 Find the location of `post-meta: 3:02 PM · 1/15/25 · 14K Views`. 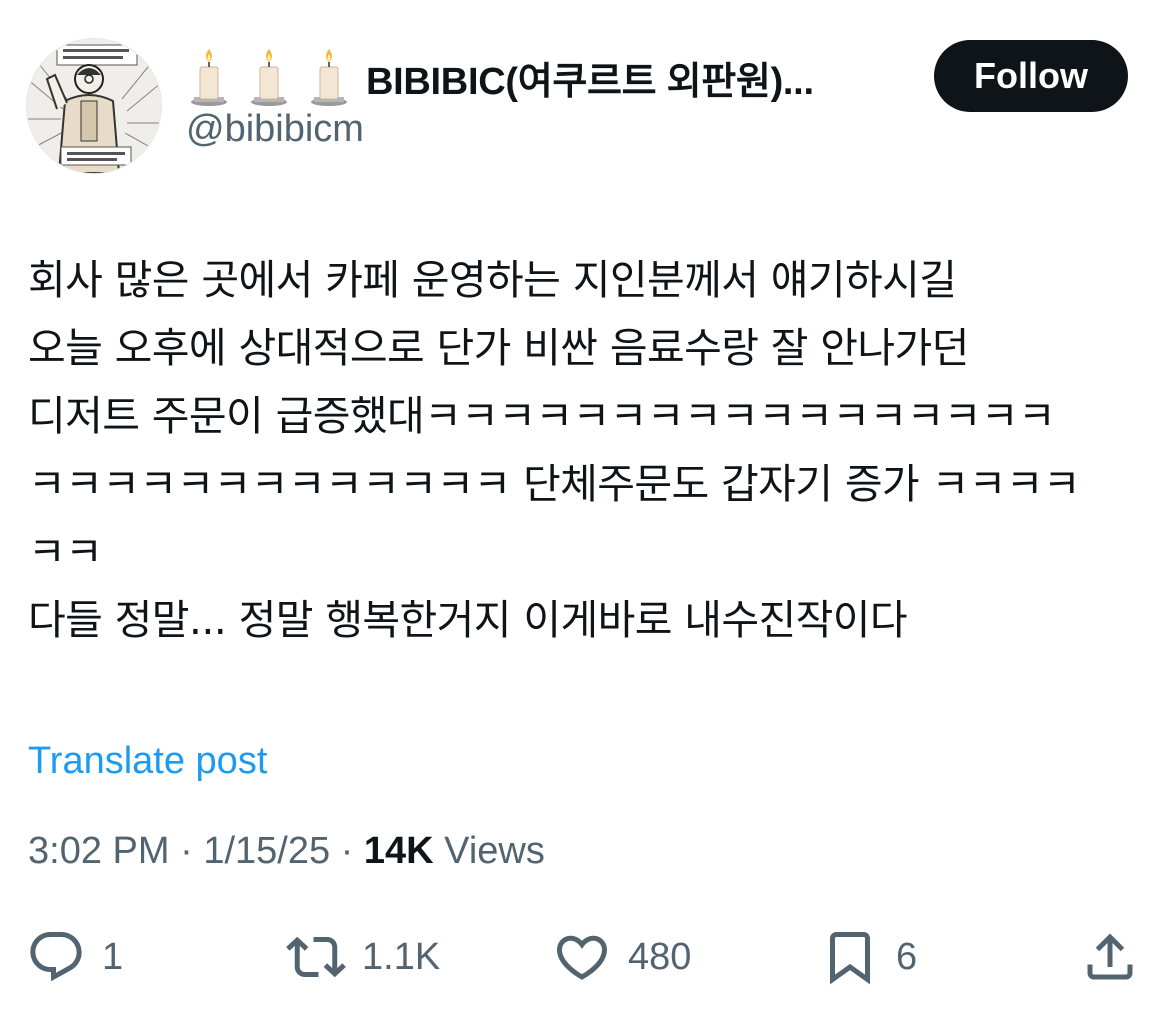

post-meta: 3:02 PM · 1/15/25 · 14K Views is located at coordinates (286, 851).